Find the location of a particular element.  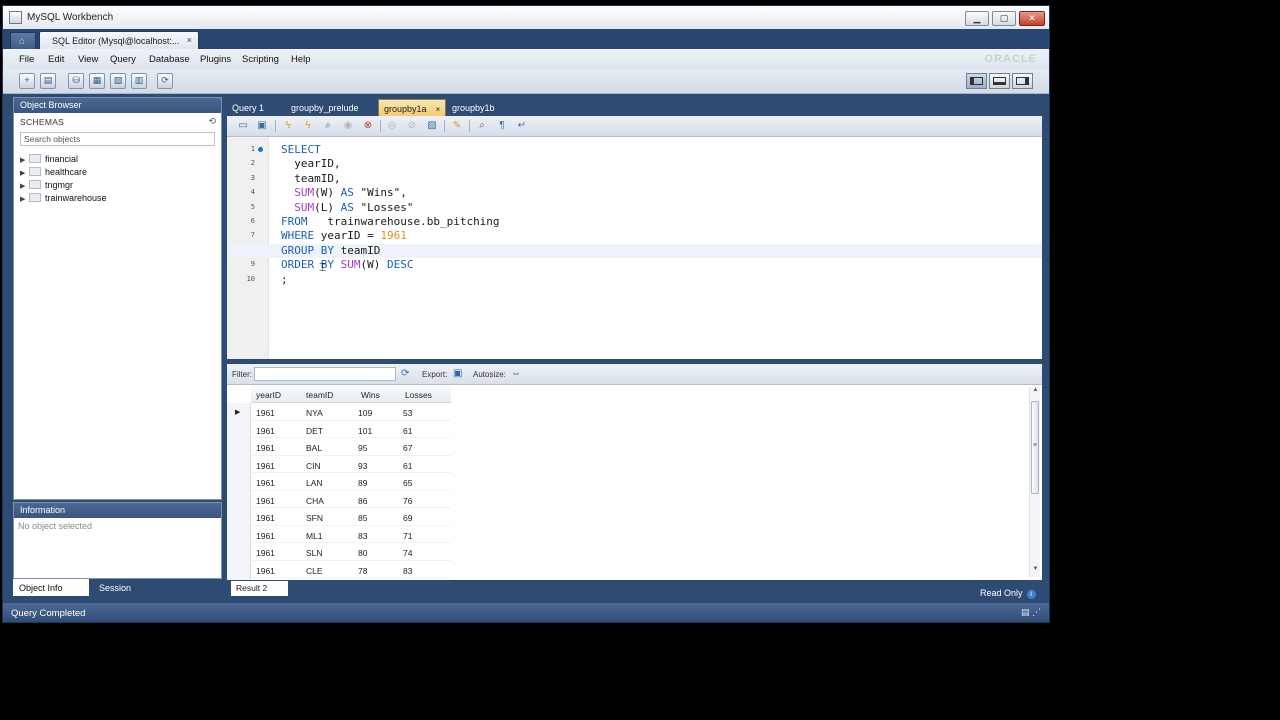

table-cell: 85 is located at coordinates (362, 518).